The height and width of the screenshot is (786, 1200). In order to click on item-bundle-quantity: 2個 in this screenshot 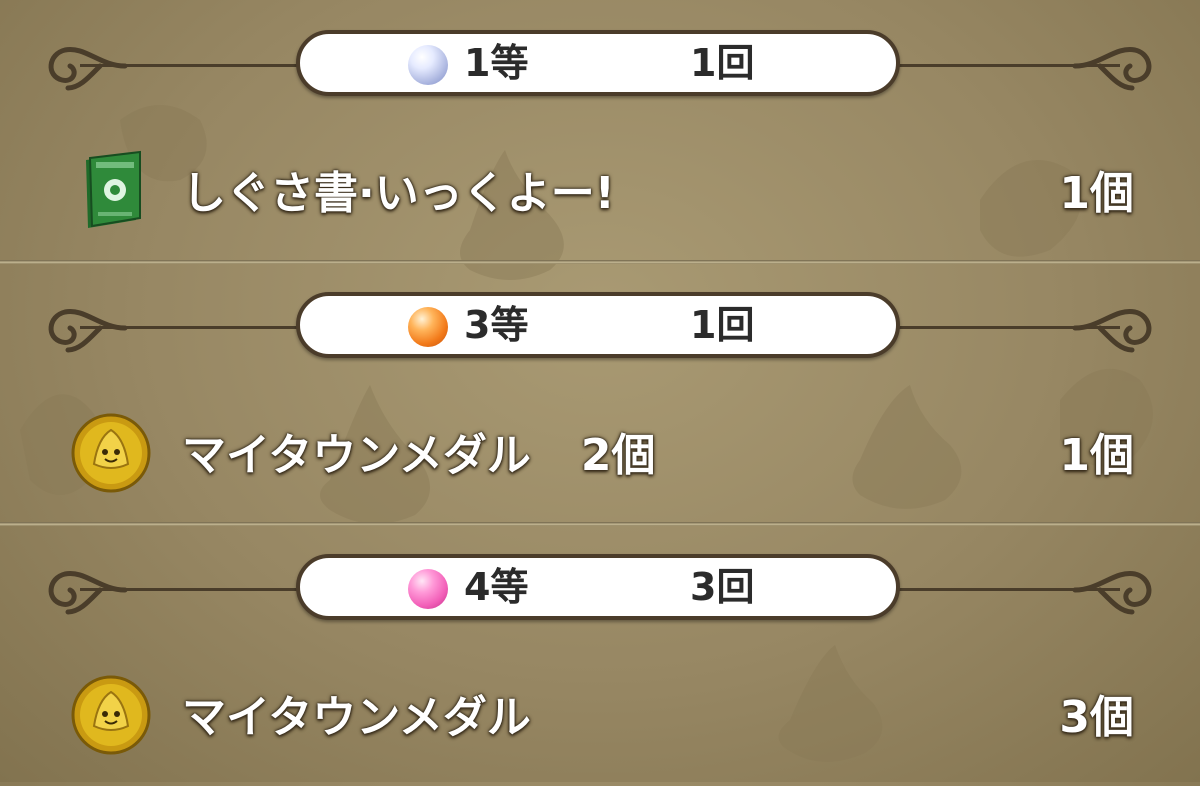, I will do `click(618, 455)`.